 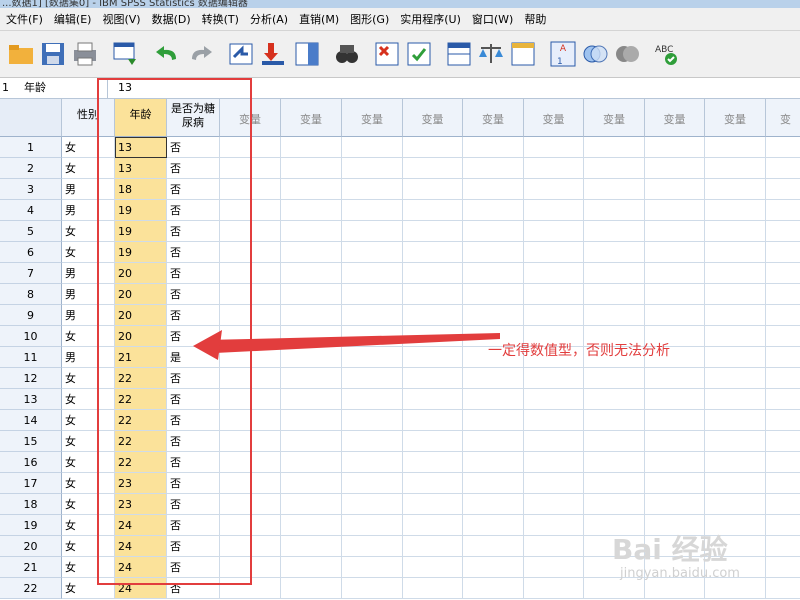 What do you see at coordinates (273, 54) in the screenshot?
I see `goto-variable-button` at bounding box center [273, 54].